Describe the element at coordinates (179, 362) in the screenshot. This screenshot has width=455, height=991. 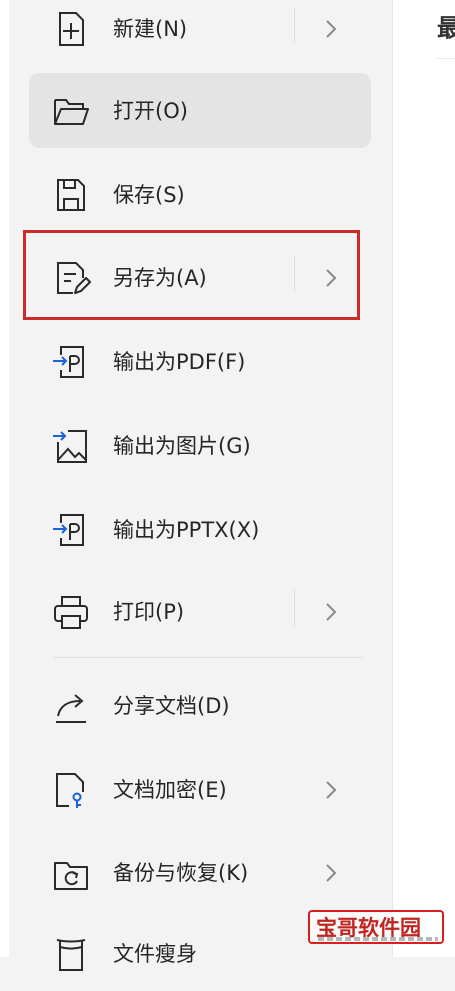
I see `menu-item-label: 输出为PDF(F)` at that location.